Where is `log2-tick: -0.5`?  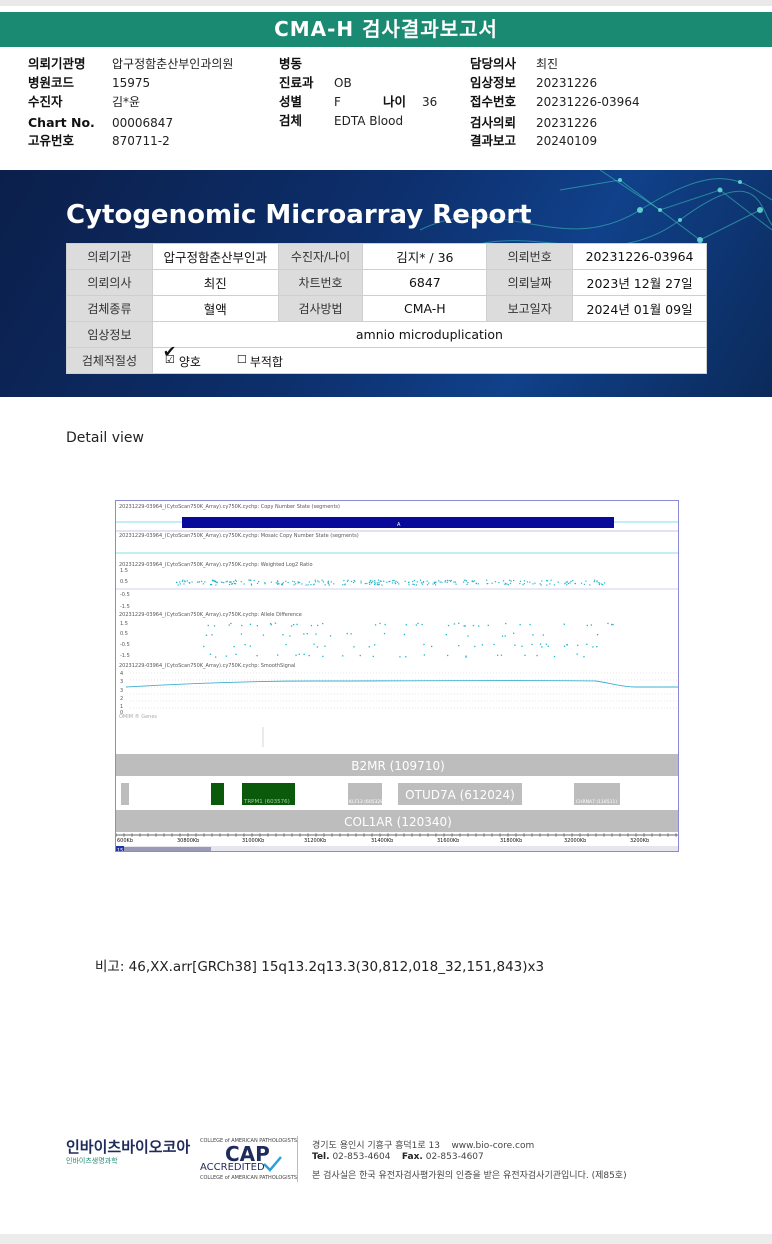
log2-tick: -0.5 is located at coordinates (125, 595).